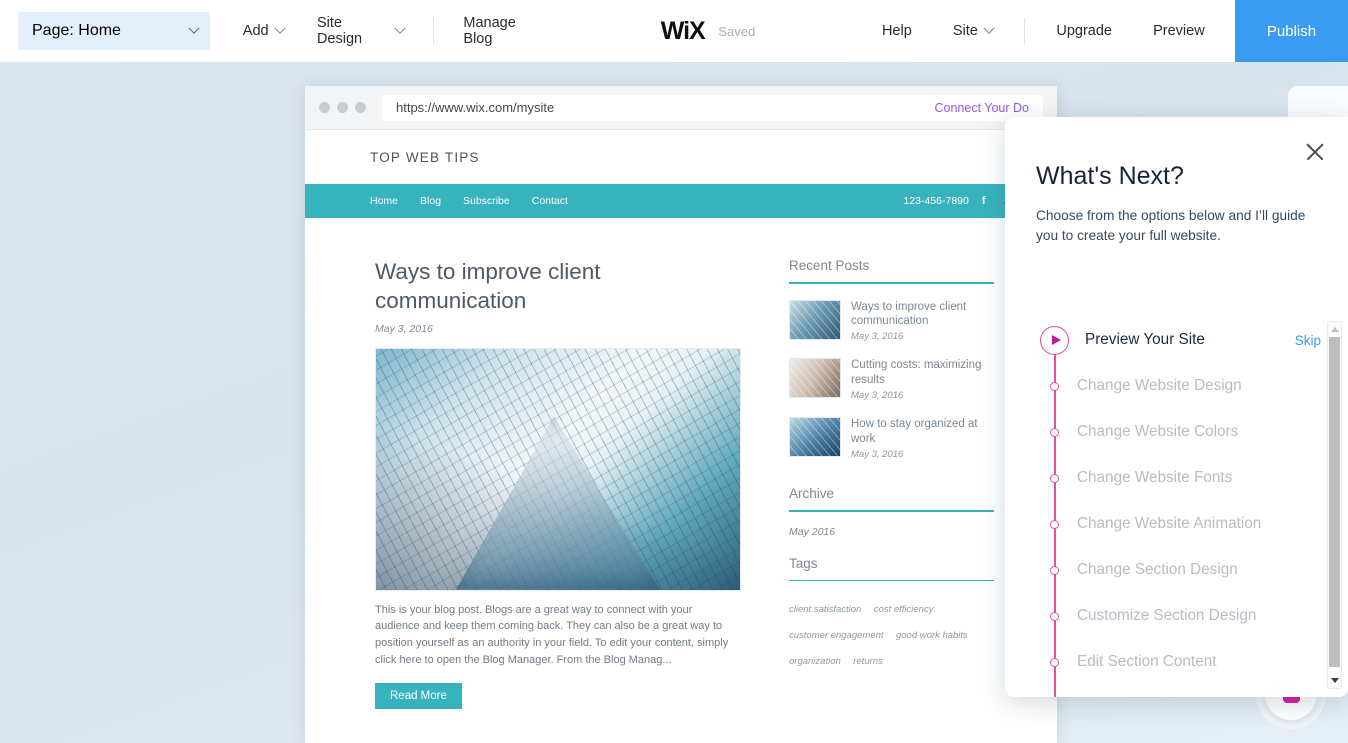 Image resolution: width=1348 pixels, height=743 pixels. I want to click on tag-item: customer engagement, so click(836, 635).